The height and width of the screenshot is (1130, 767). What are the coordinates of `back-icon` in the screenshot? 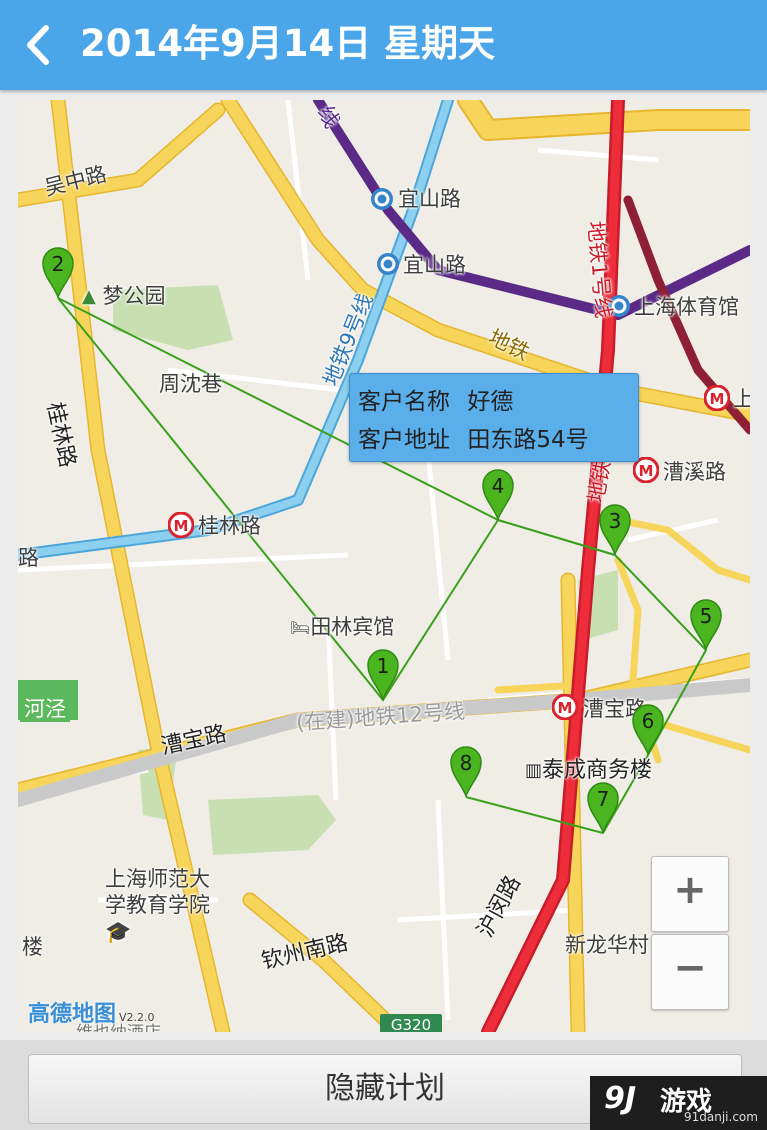 It's located at (39, 45).